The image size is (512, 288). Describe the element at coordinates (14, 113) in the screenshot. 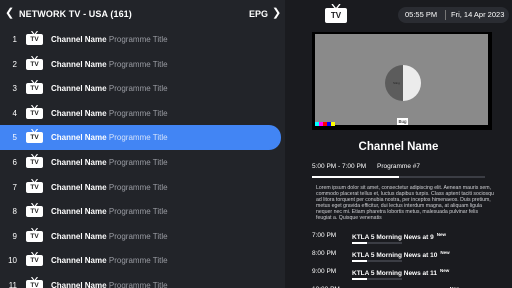

I see `channel-number: 4` at that location.